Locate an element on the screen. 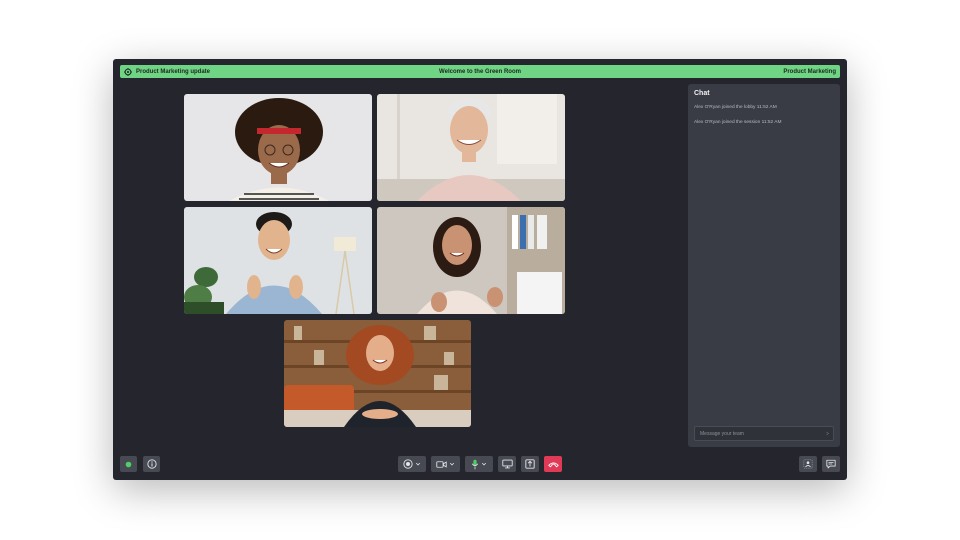  participants-button is located at coordinates (808, 464).